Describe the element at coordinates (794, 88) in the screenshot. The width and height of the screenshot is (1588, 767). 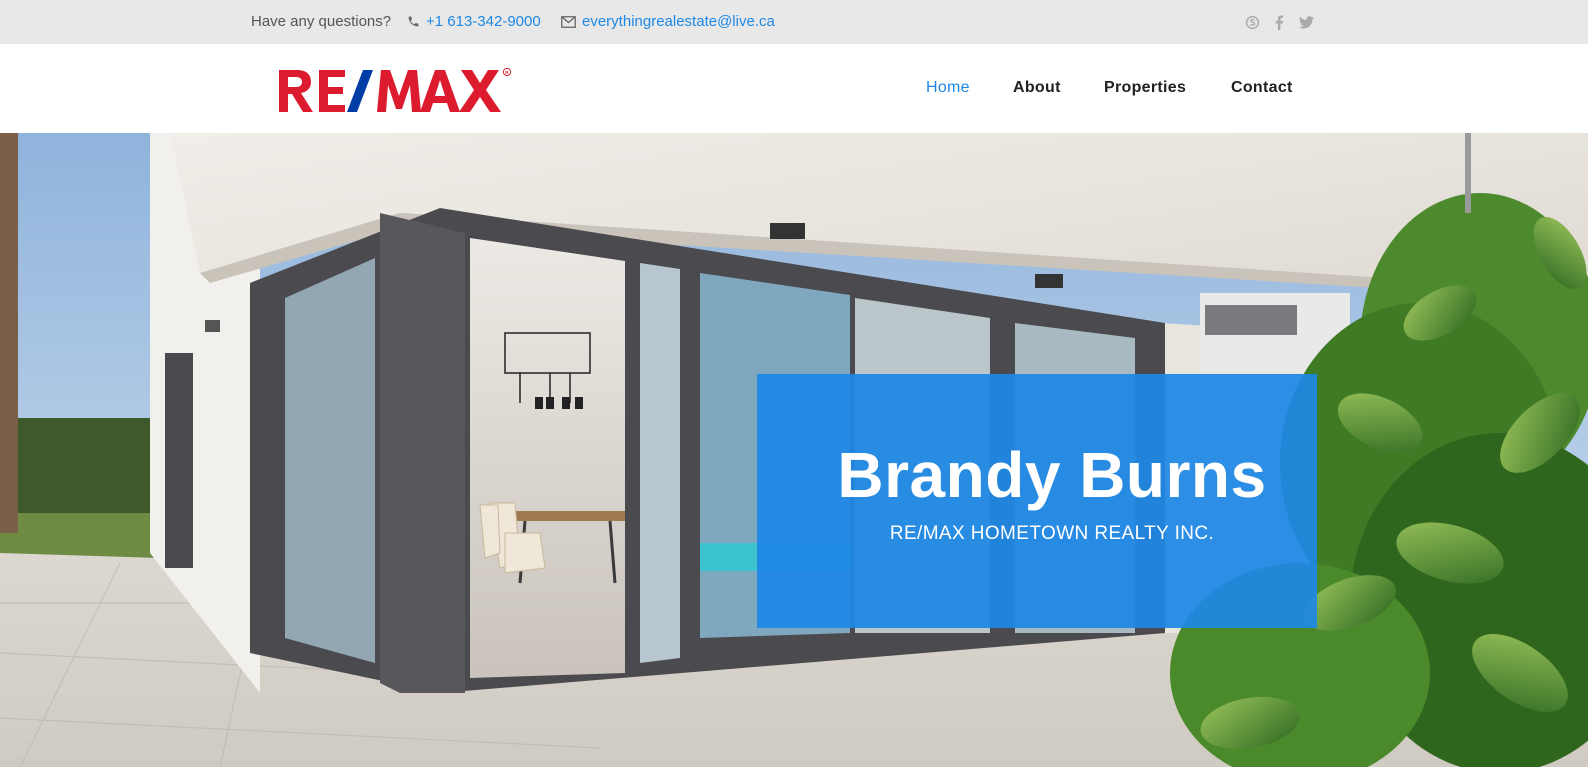
I see `site-header: R Home About Properties Contact` at that location.